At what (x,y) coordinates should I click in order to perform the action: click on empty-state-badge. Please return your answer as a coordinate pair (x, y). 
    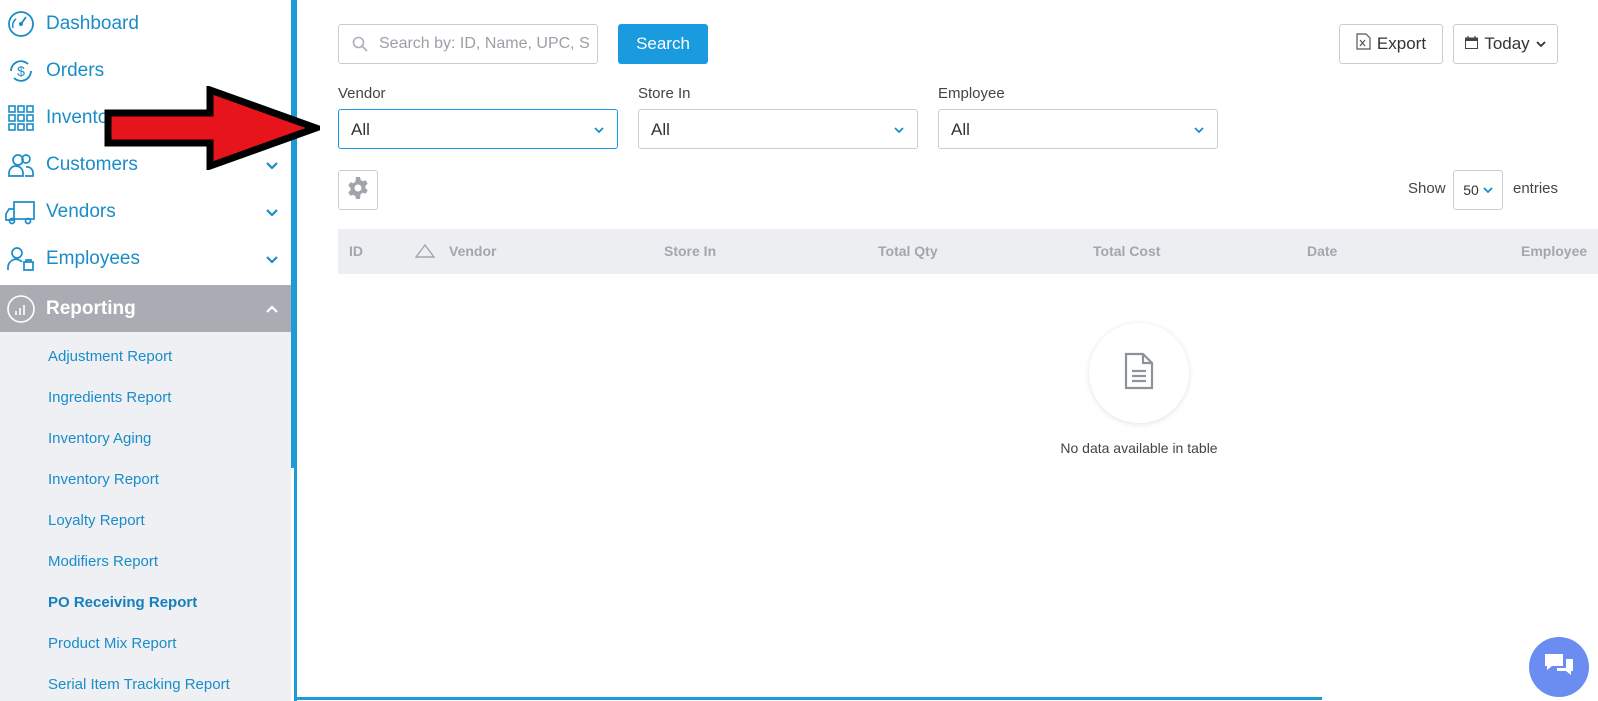
    Looking at the image, I should click on (1139, 373).